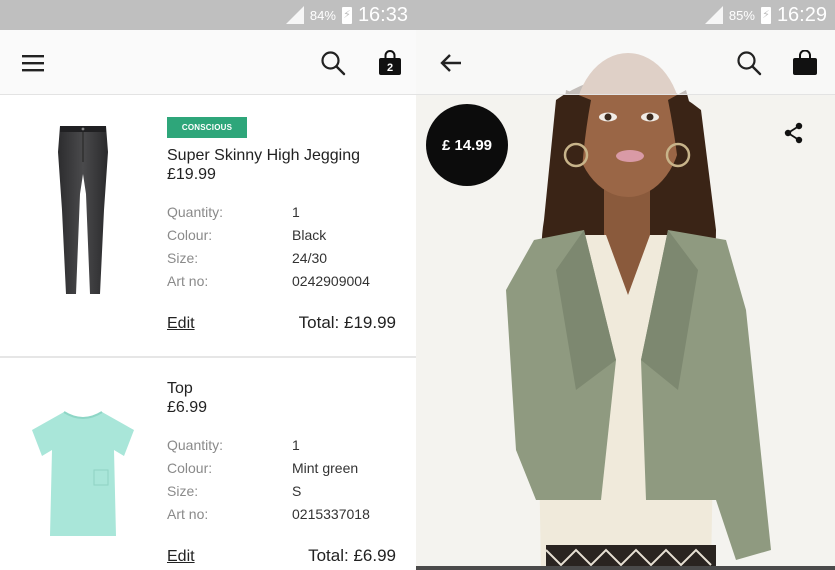  Describe the element at coordinates (625, 62) in the screenshot. I see `app-bar` at that location.